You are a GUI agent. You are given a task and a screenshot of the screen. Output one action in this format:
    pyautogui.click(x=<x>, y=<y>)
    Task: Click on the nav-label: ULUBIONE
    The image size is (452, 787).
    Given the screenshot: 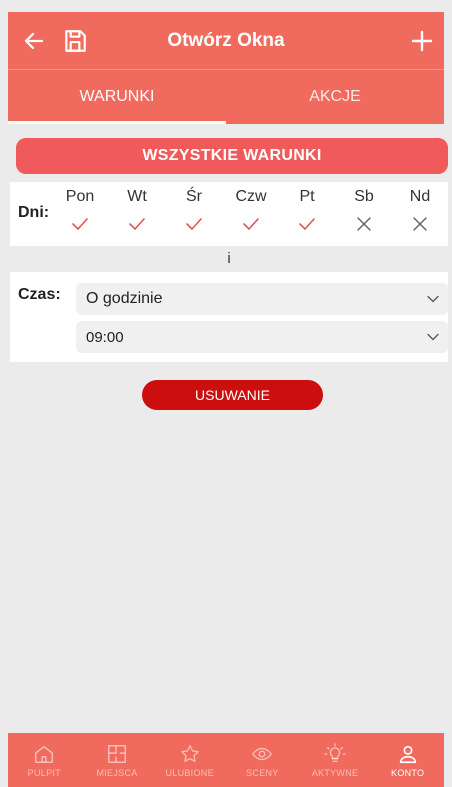 What is the action you would take?
    pyautogui.click(x=189, y=772)
    